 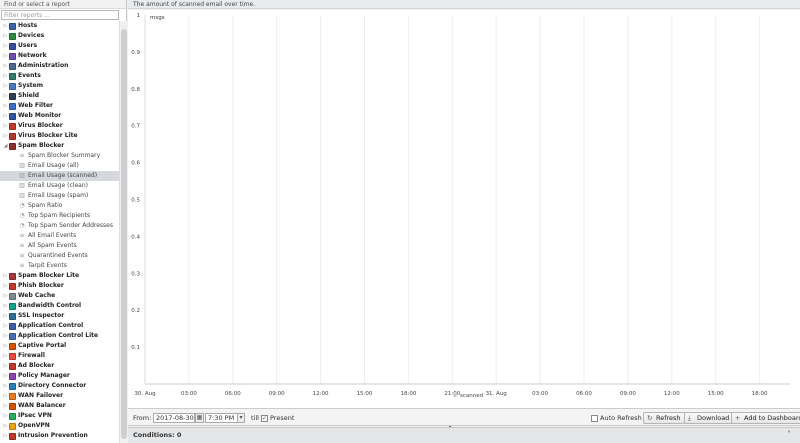 I want to click on tree-scrollbar, so click(x=123, y=232).